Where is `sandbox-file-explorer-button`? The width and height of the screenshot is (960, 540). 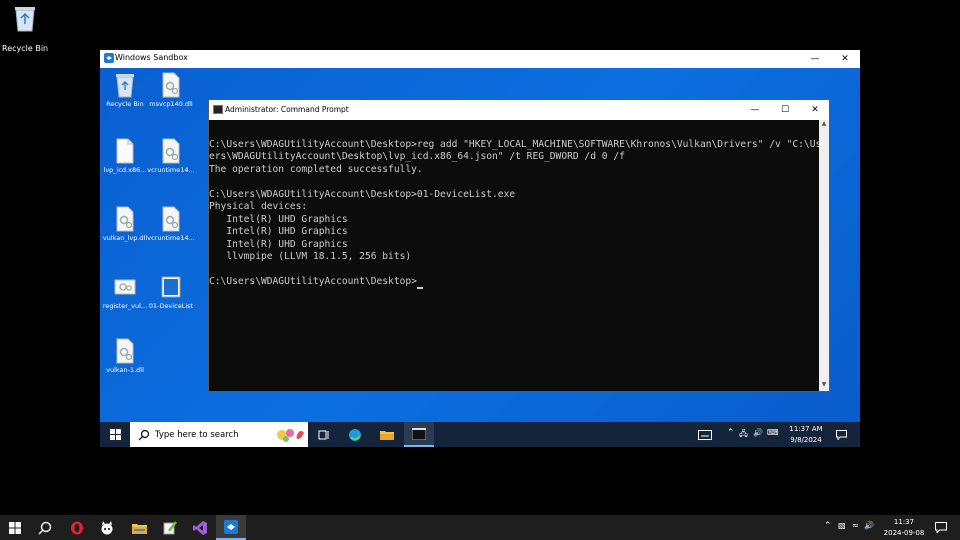
sandbox-file-explorer-button is located at coordinates (387, 434).